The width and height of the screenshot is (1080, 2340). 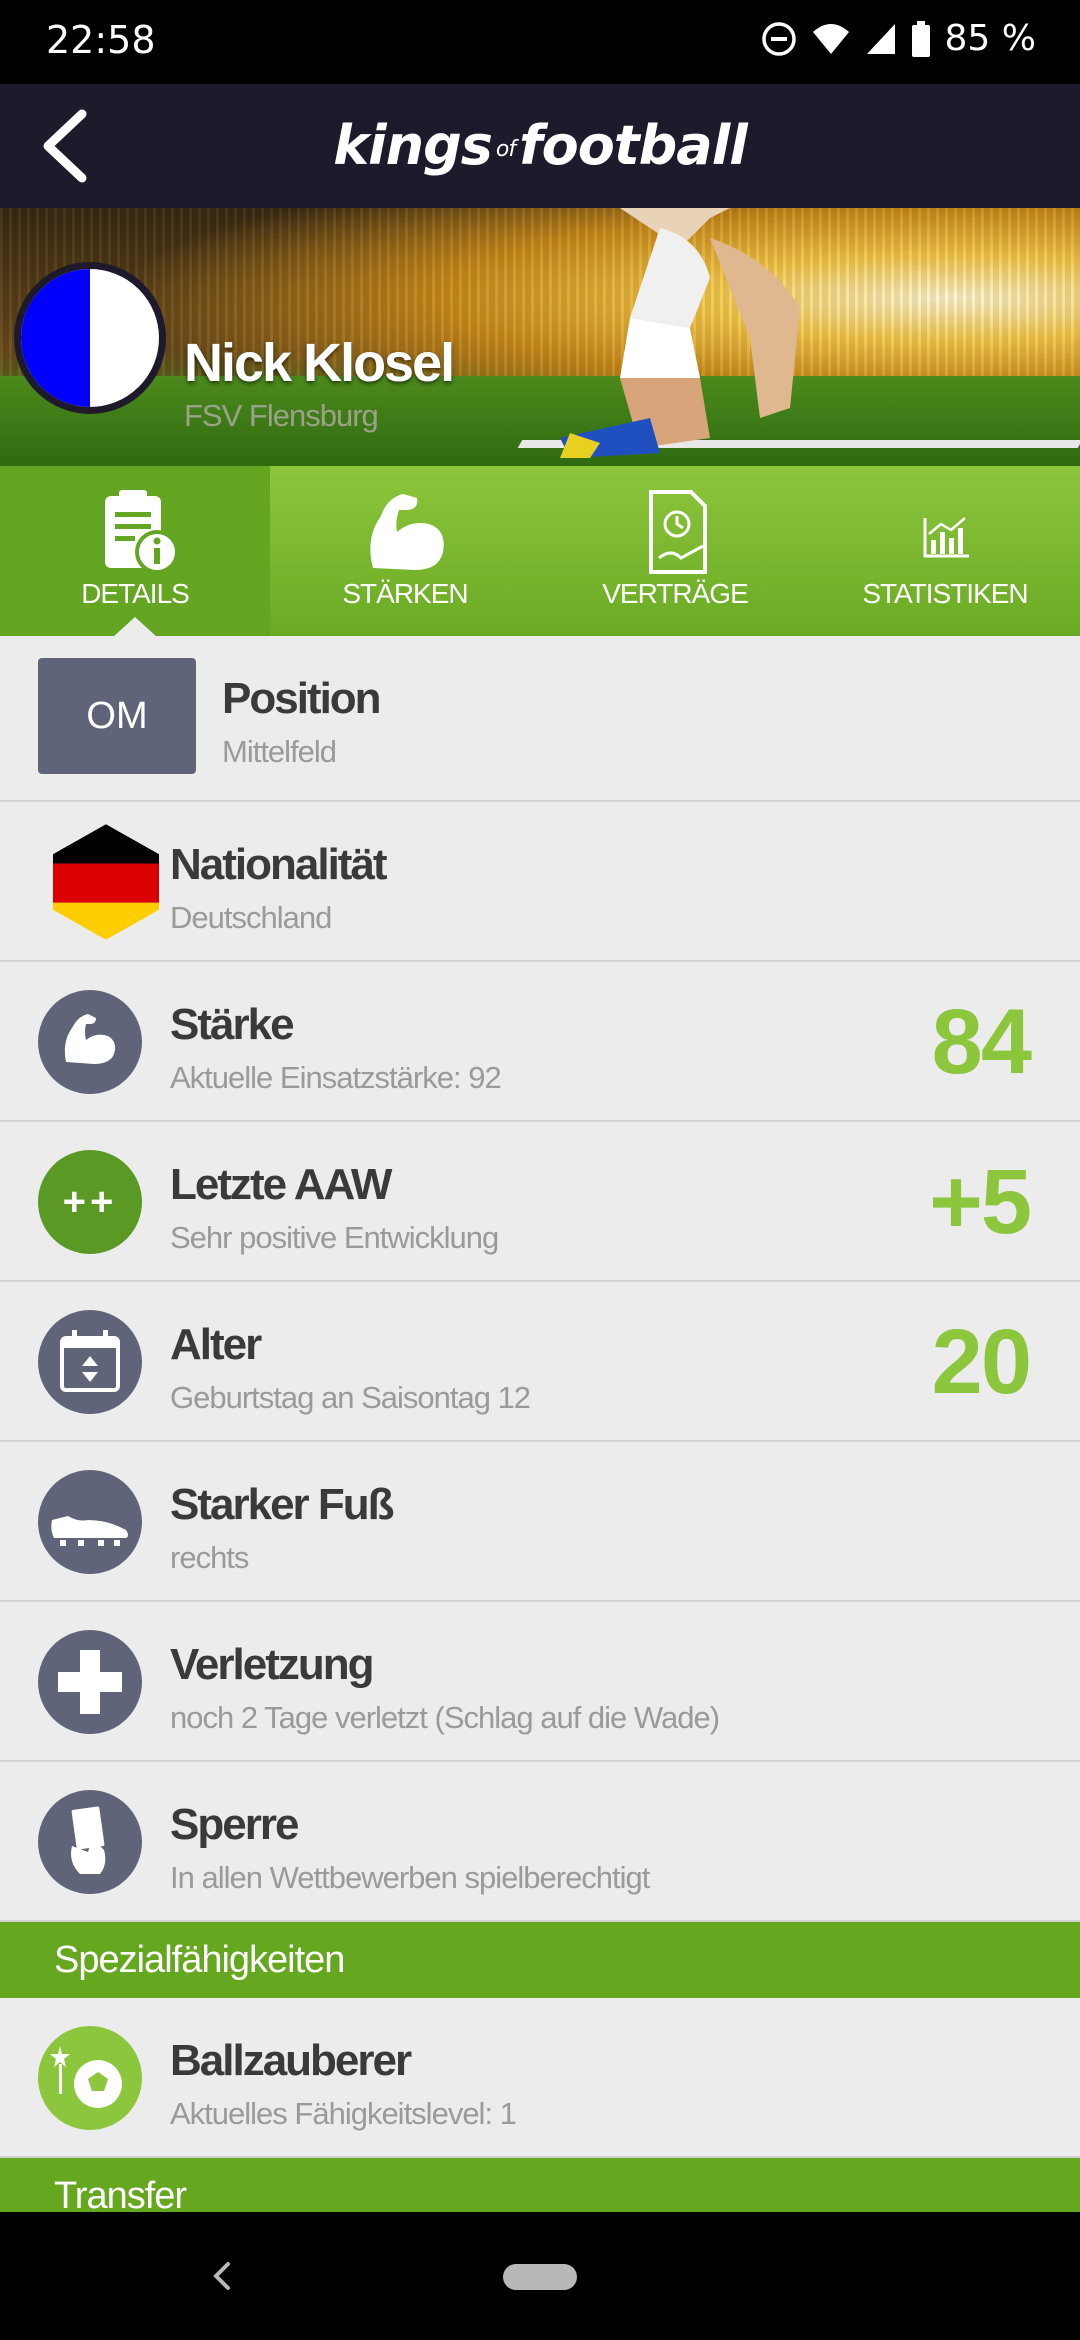 I want to click on calendar-icon, so click(x=90, y=1362).